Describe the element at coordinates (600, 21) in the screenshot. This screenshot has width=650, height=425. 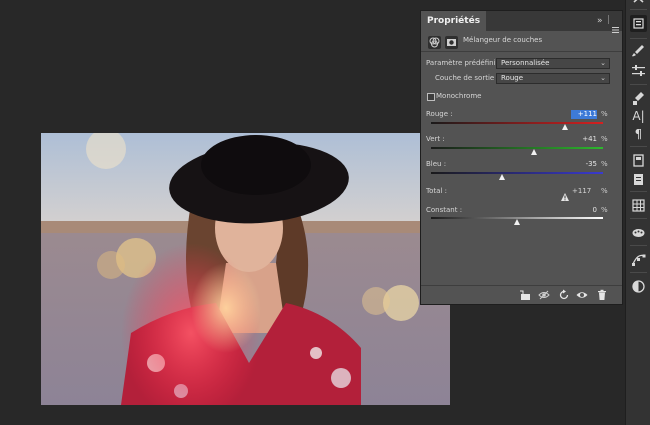
I see `collapse-panel-icon: »` at that location.